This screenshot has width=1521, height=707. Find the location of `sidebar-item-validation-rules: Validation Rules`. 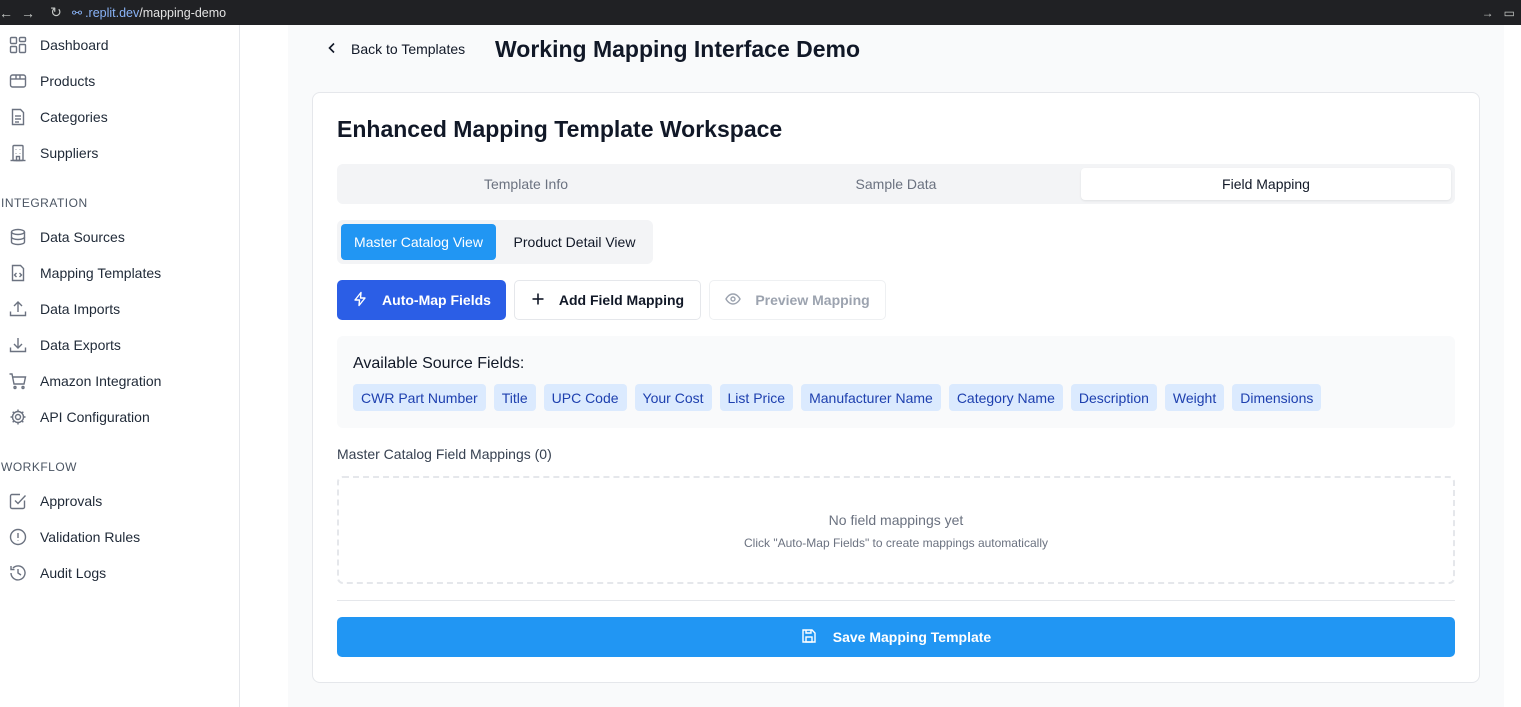

sidebar-item-validation-rules: Validation Rules is located at coordinates (119, 537).